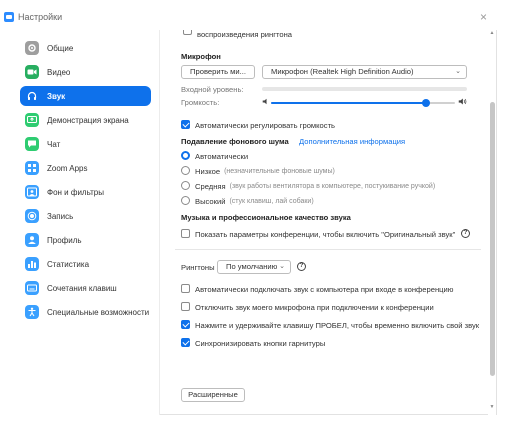 This screenshot has width=512, height=431. Describe the element at coordinates (210, 201) in the screenshot. I see `noise-option-label: Высокий` at that location.